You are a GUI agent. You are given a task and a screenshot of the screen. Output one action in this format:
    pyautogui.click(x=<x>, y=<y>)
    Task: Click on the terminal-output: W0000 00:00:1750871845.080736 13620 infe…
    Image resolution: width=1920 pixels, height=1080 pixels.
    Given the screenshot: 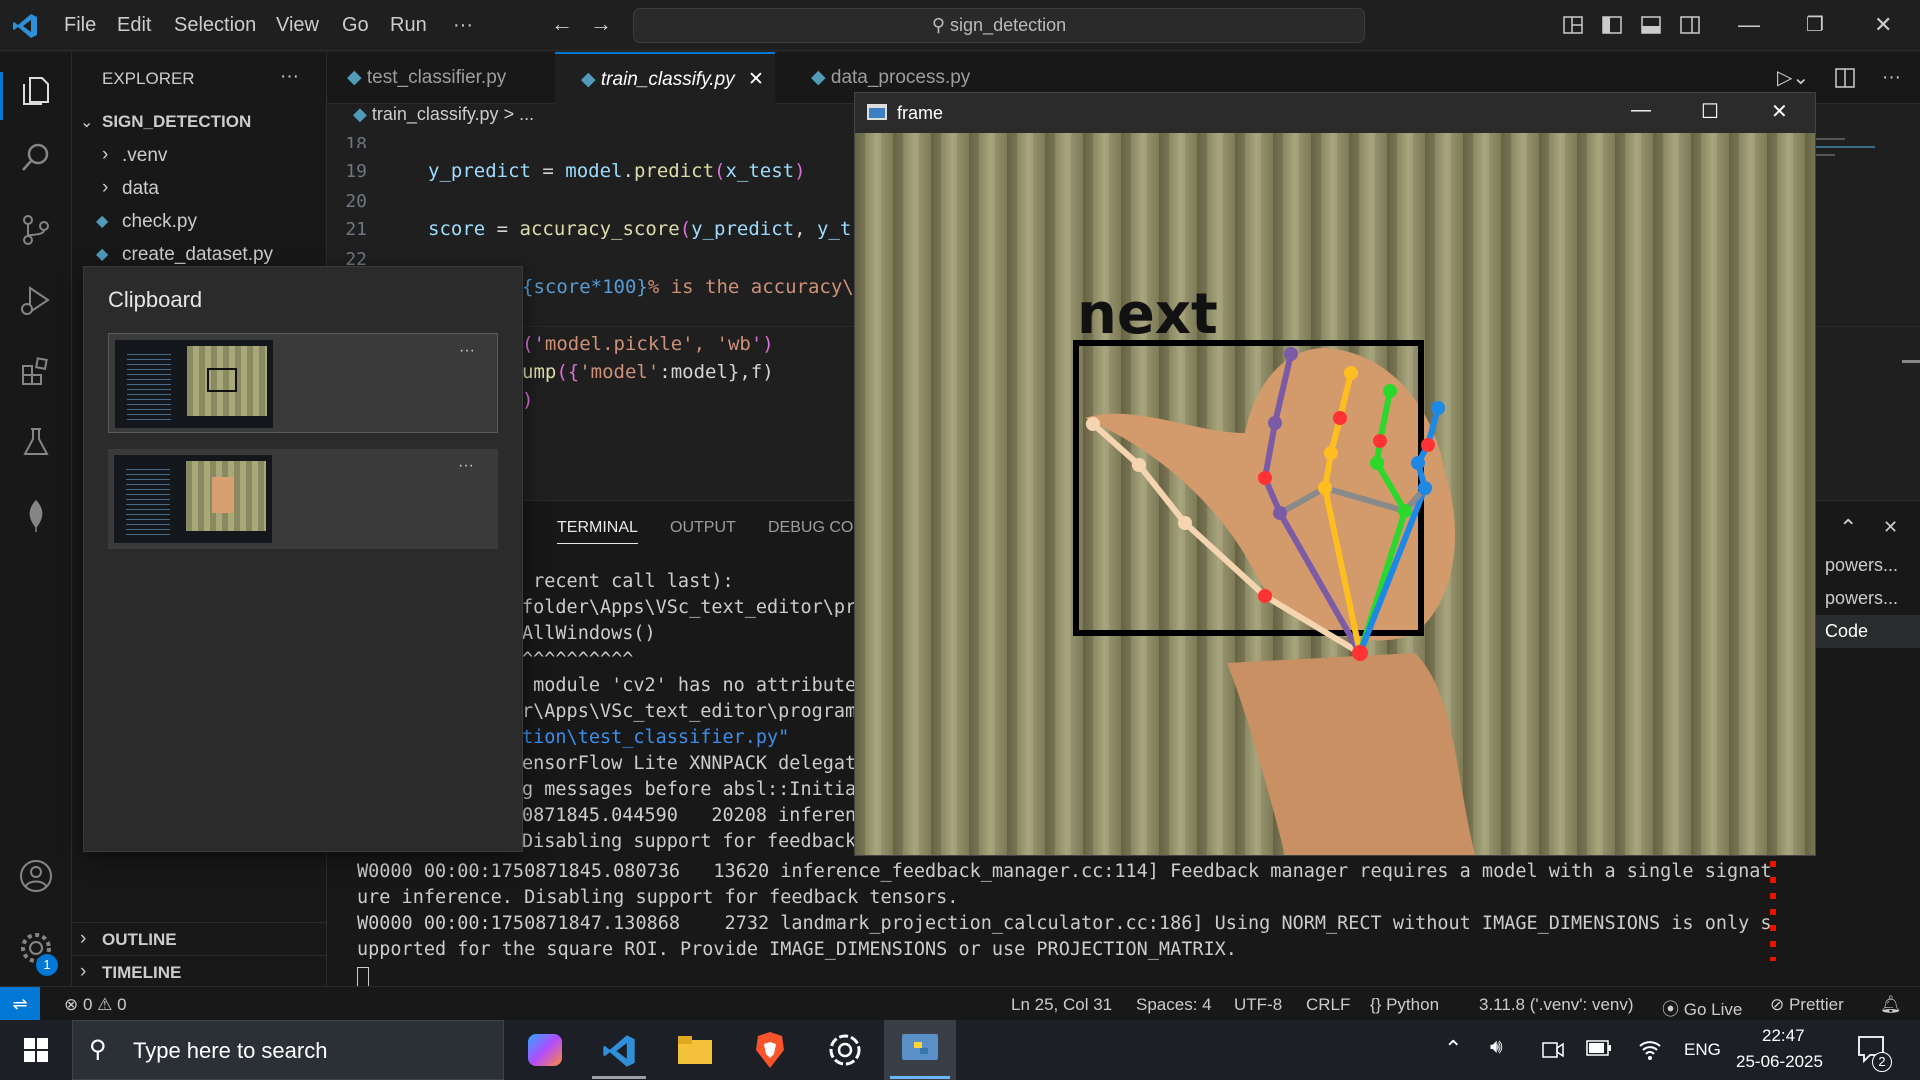 What is the action you would take?
    pyautogui.click(x=1064, y=925)
    